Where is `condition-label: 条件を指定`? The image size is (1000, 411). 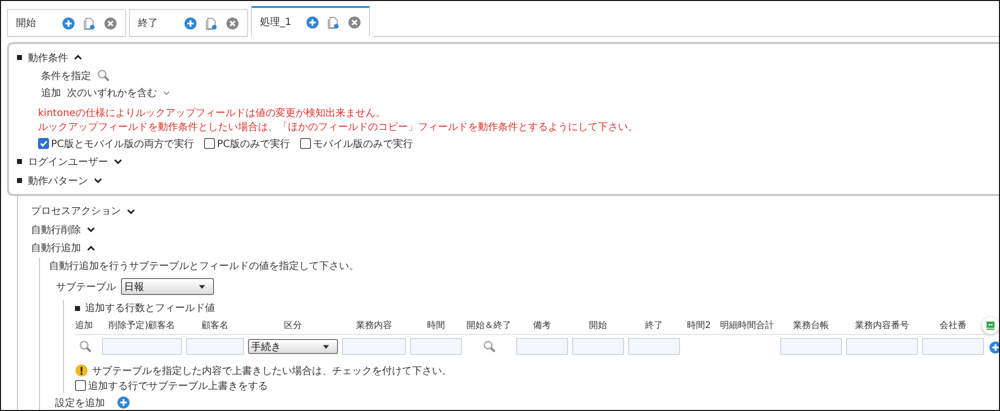 condition-label: 条件を指定 is located at coordinates (66, 76).